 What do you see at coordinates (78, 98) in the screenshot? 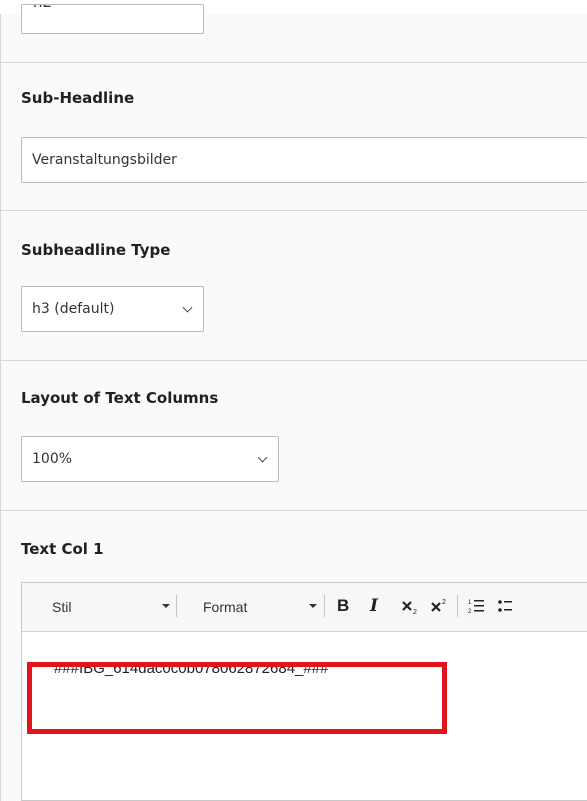
I see `subheadline-label: Sub-Headline` at bounding box center [78, 98].